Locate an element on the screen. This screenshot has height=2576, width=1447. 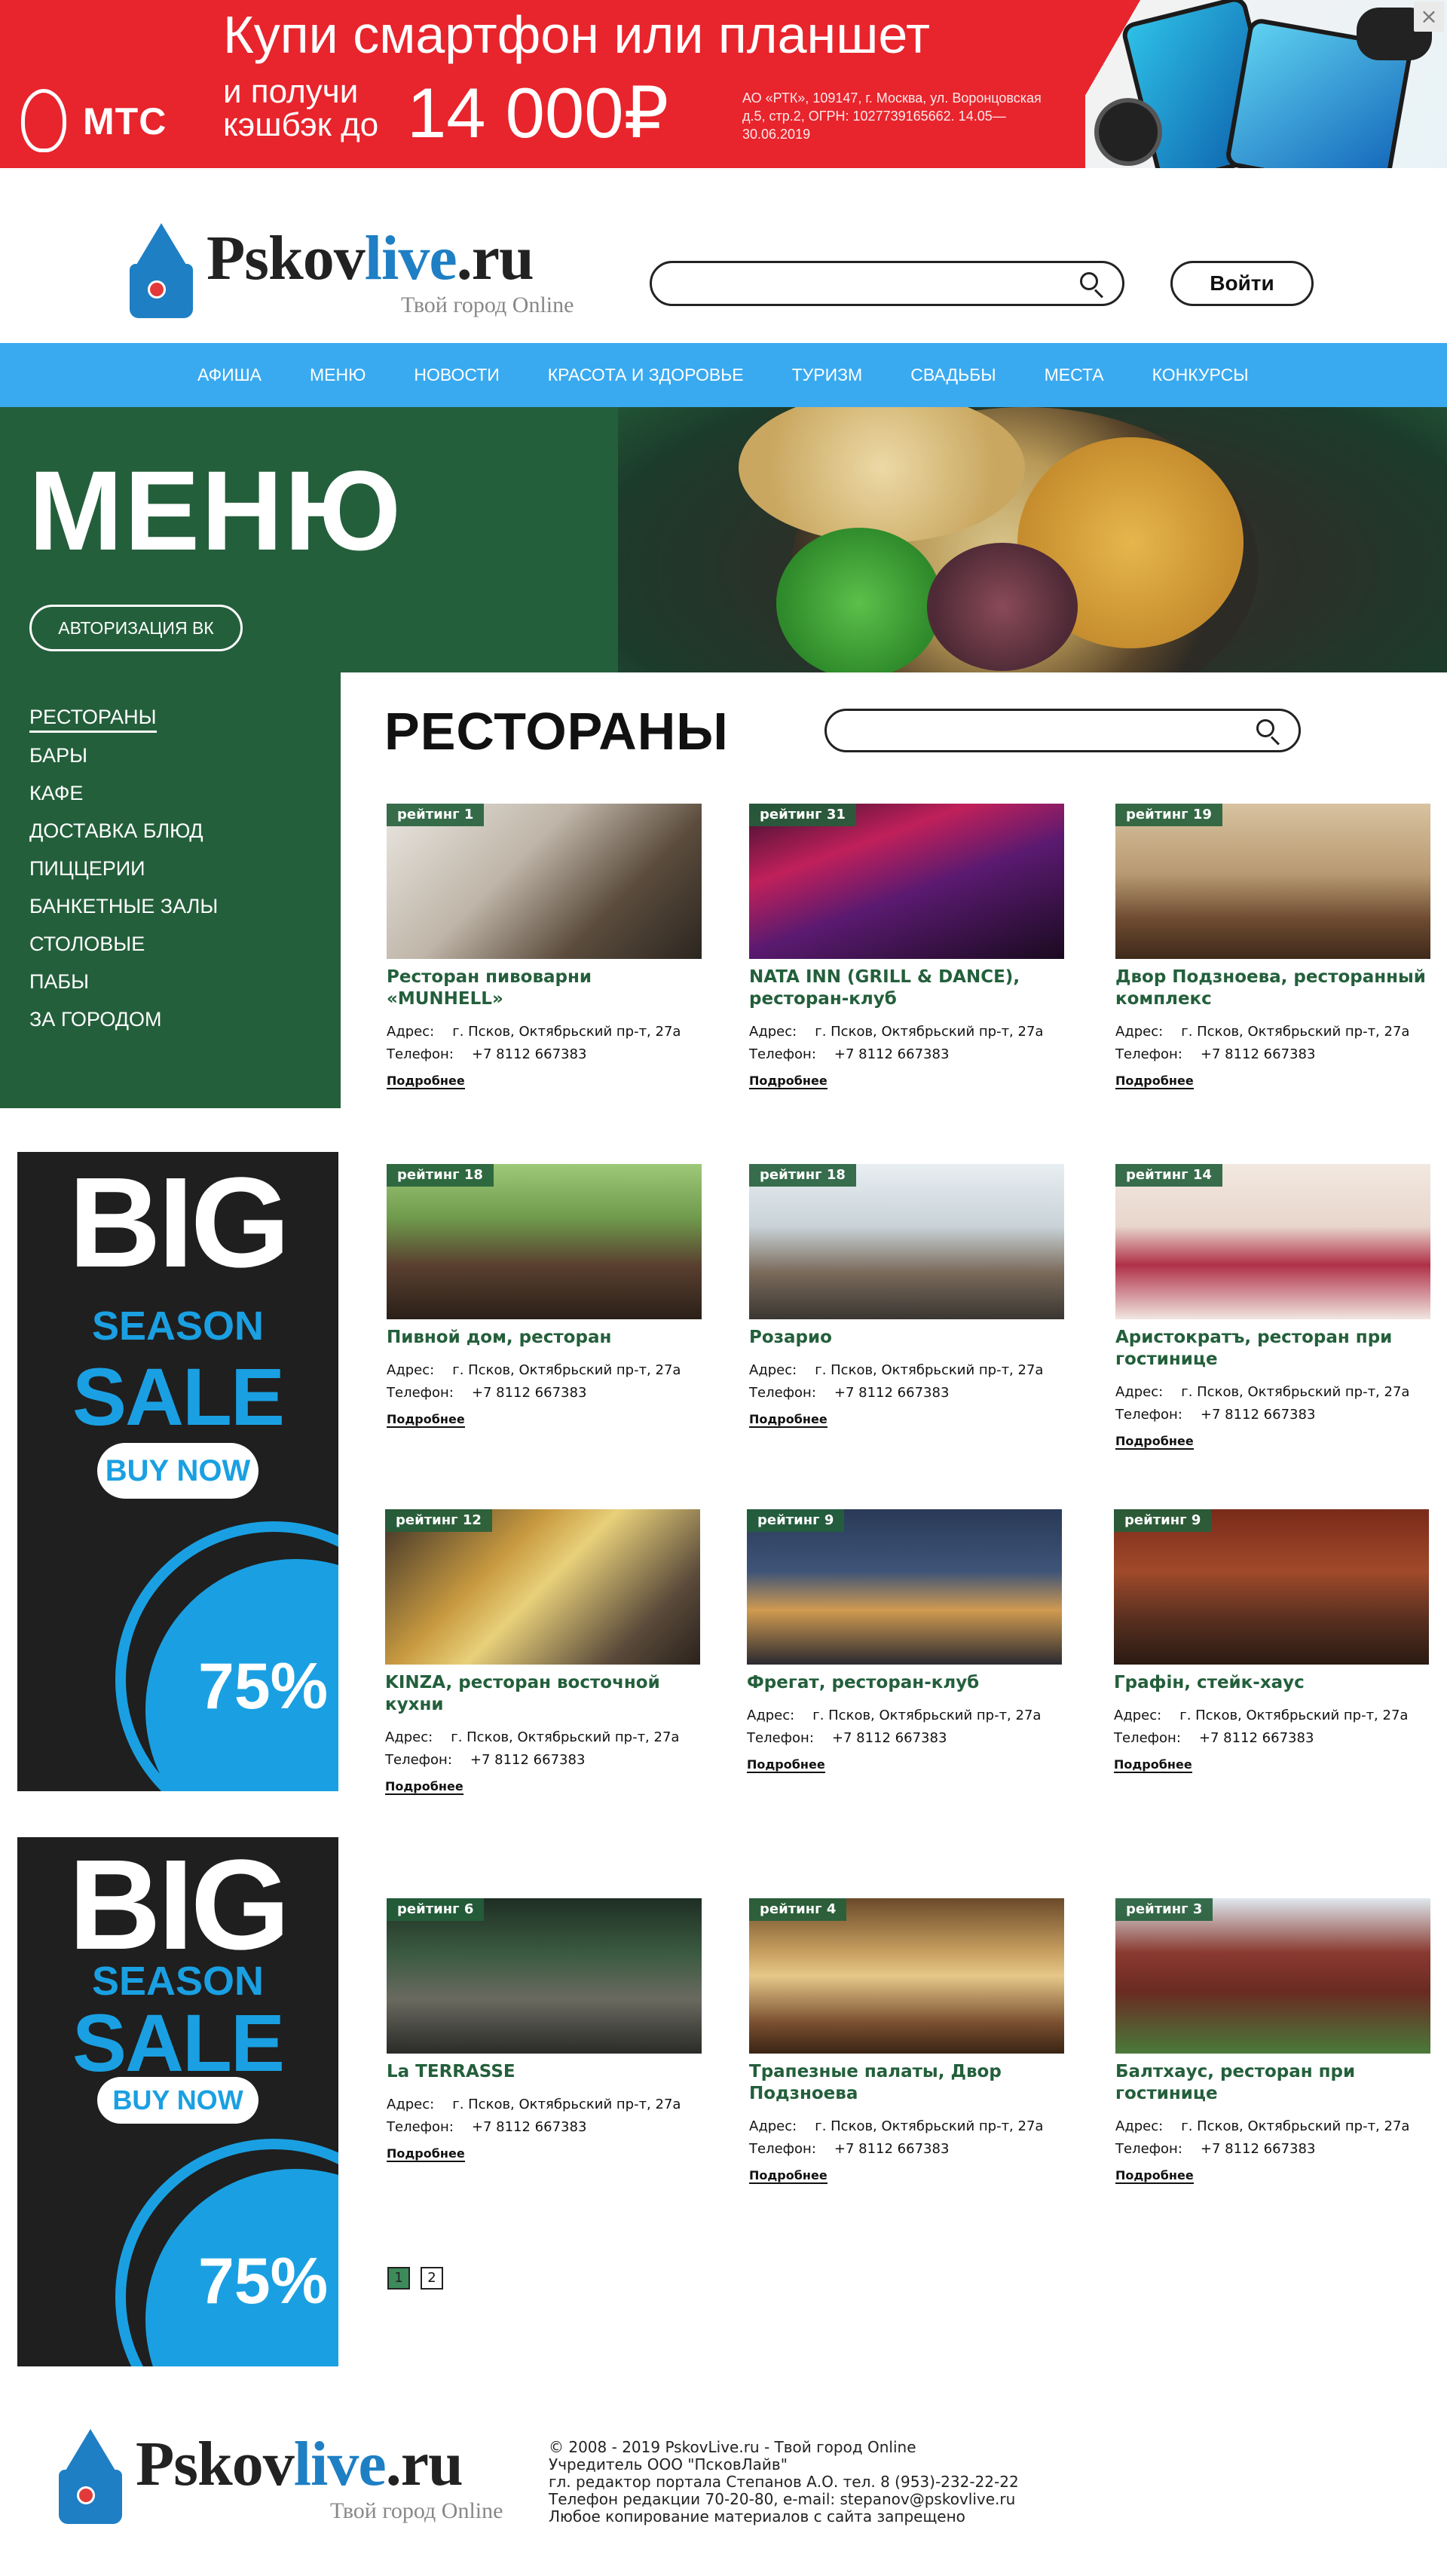
sale-ad-2: BIG SEASON SALE BUY NOW 75% is located at coordinates (177, 2101).